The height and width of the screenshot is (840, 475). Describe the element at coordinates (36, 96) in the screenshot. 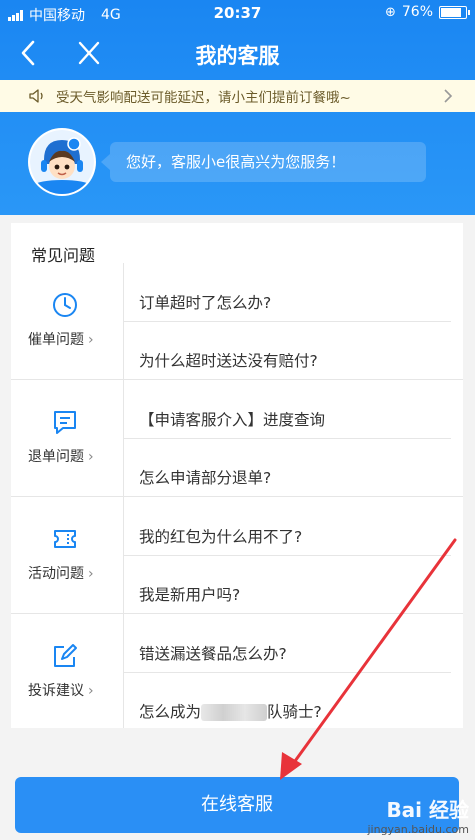

I see `speaker-icon` at that location.